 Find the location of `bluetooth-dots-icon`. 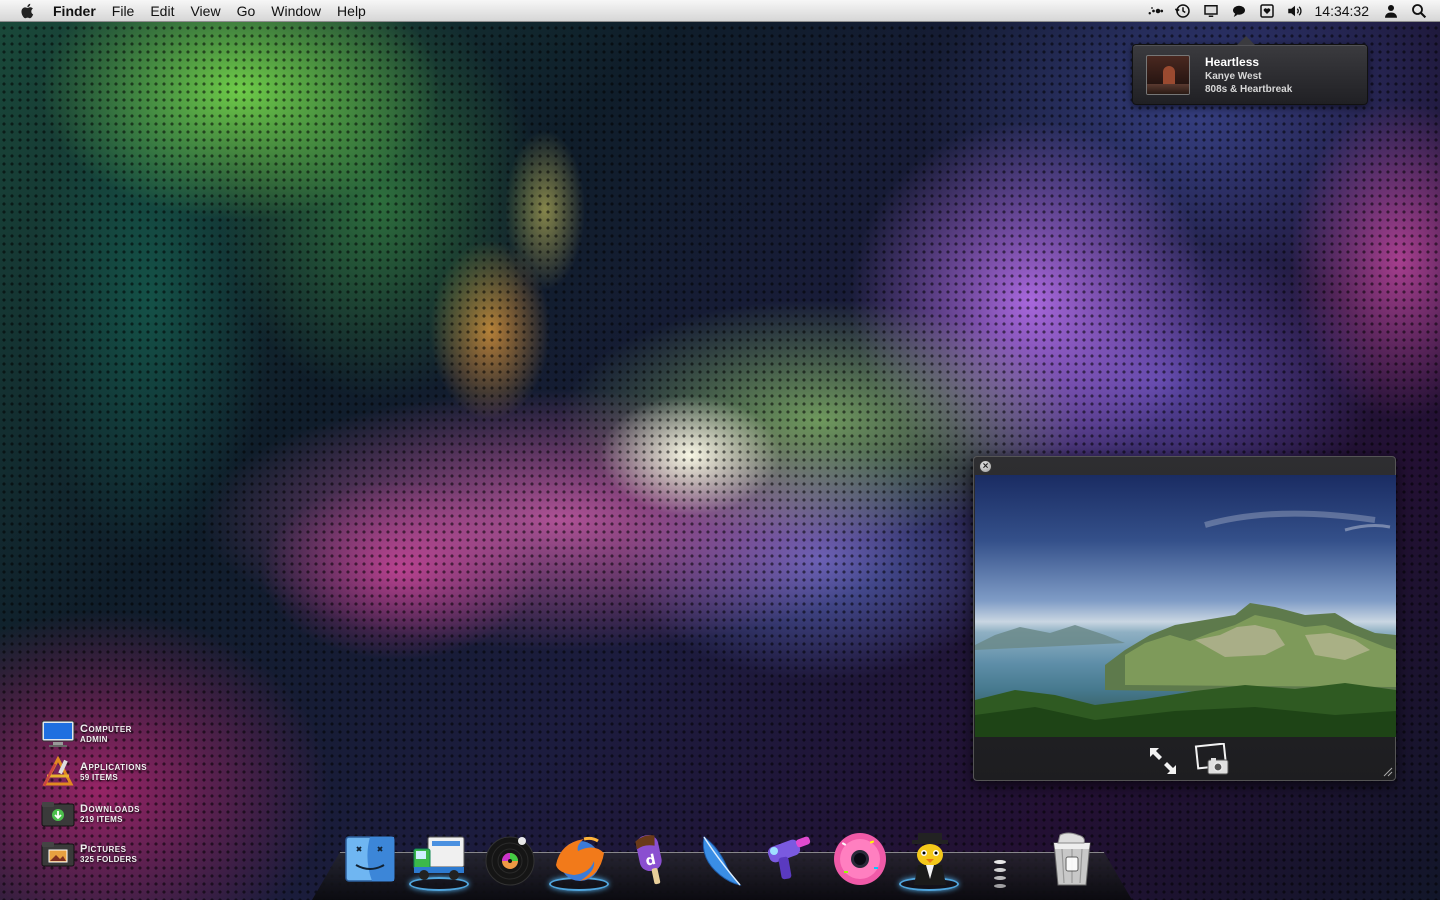

bluetooth-dots-icon is located at coordinates (1155, 11).